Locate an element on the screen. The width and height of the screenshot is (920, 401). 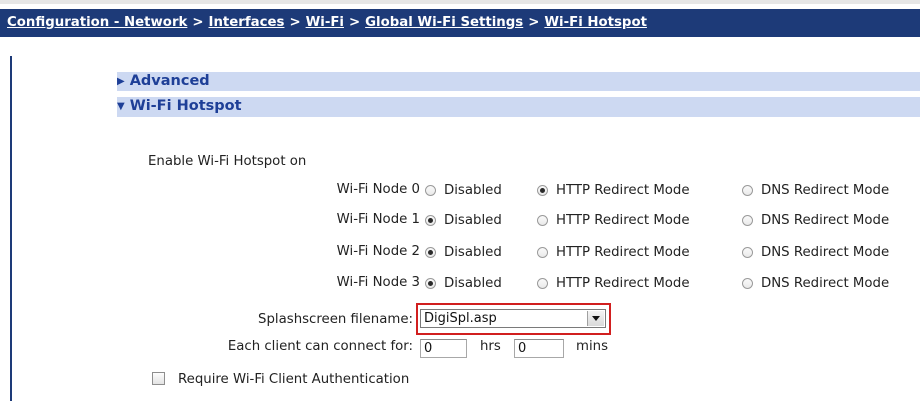
breadcrumb-global-wifi-settings: Global Wi-Fi Settings is located at coordinates (444, 22).